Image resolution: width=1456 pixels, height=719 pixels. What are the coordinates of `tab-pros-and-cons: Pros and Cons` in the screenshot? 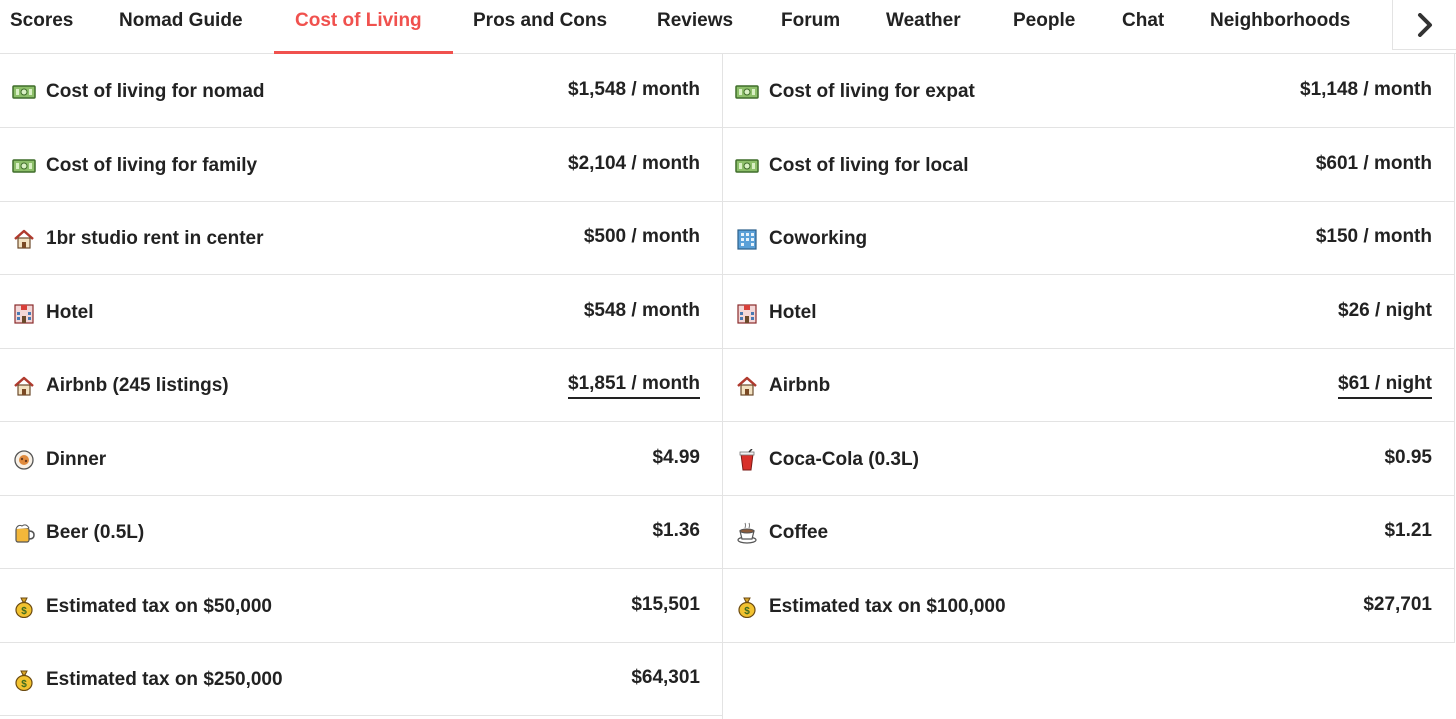 It's located at (540, 27).